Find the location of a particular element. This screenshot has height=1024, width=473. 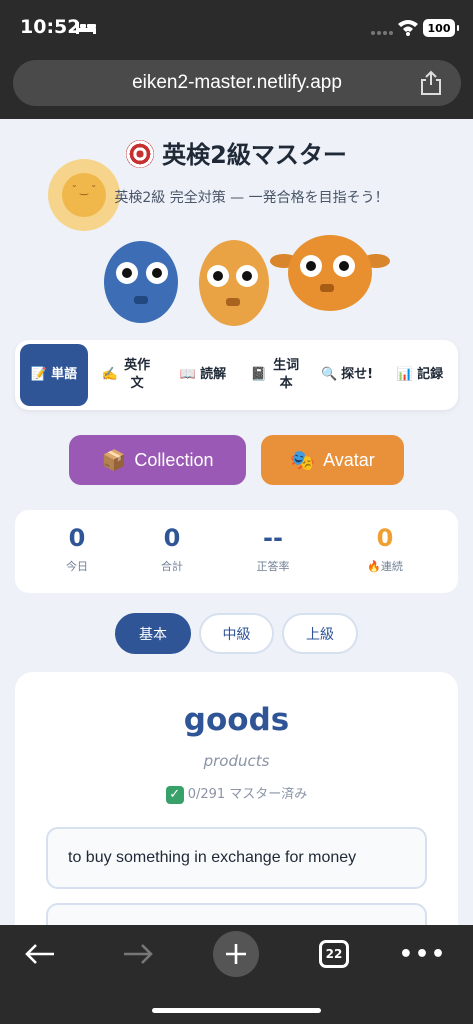

mastery-text: 0/291 マスター済み is located at coordinates (247, 794).